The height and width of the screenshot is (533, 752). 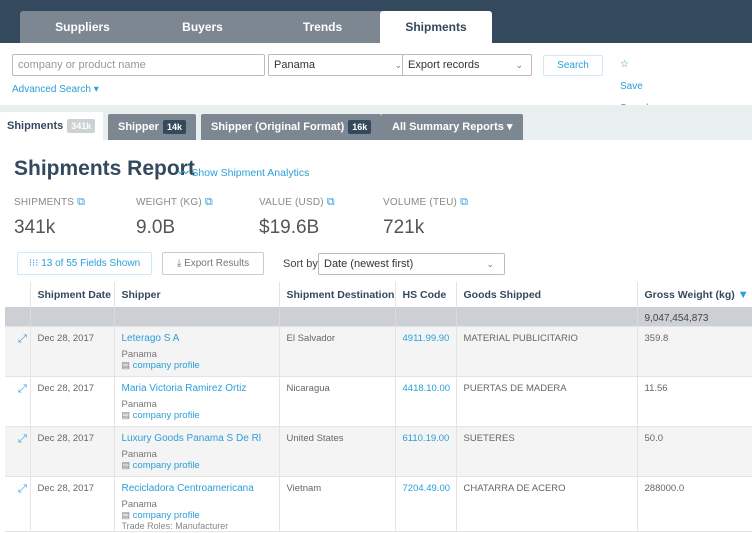 What do you see at coordinates (291, 202) in the screenshot?
I see `stat-label: VALUE (USD)` at bounding box center [291, 202].